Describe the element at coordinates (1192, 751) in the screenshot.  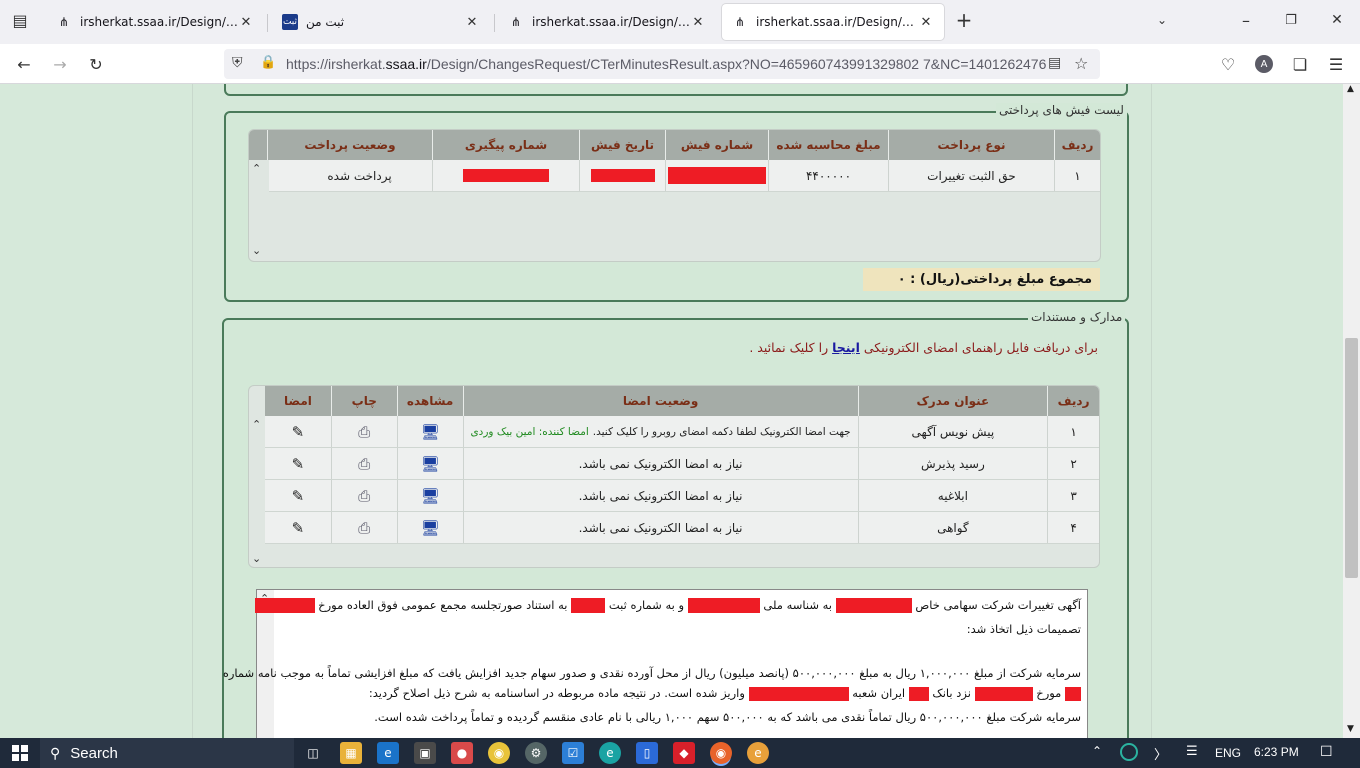
I see `wifi-icon: ☰` at that location.